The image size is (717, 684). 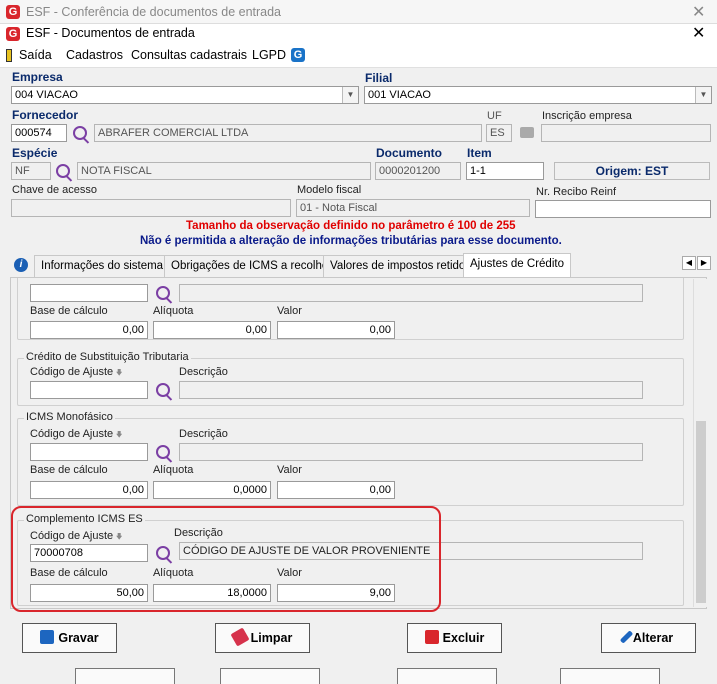 I want to click on menu-consultas-cadastrais: Consultas cadastrais, so click(x=189, y=55).